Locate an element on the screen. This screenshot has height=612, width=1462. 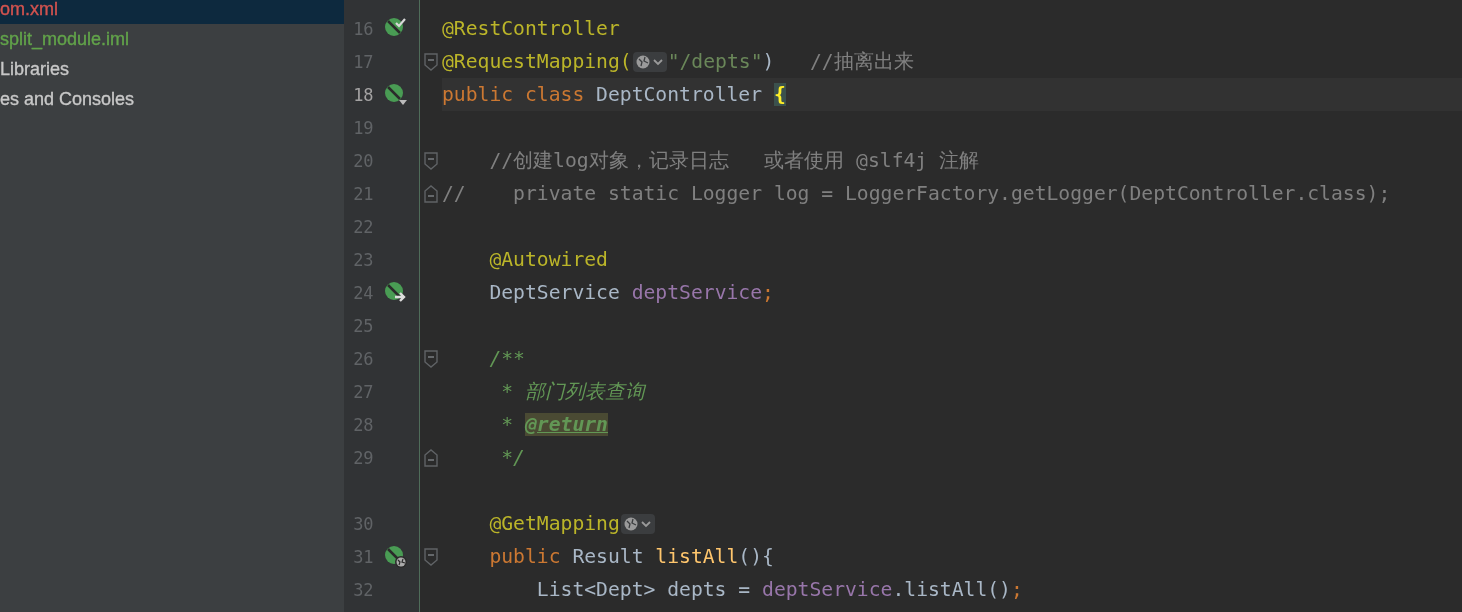
code-text: DeptController is located at coordinates (679, 94).